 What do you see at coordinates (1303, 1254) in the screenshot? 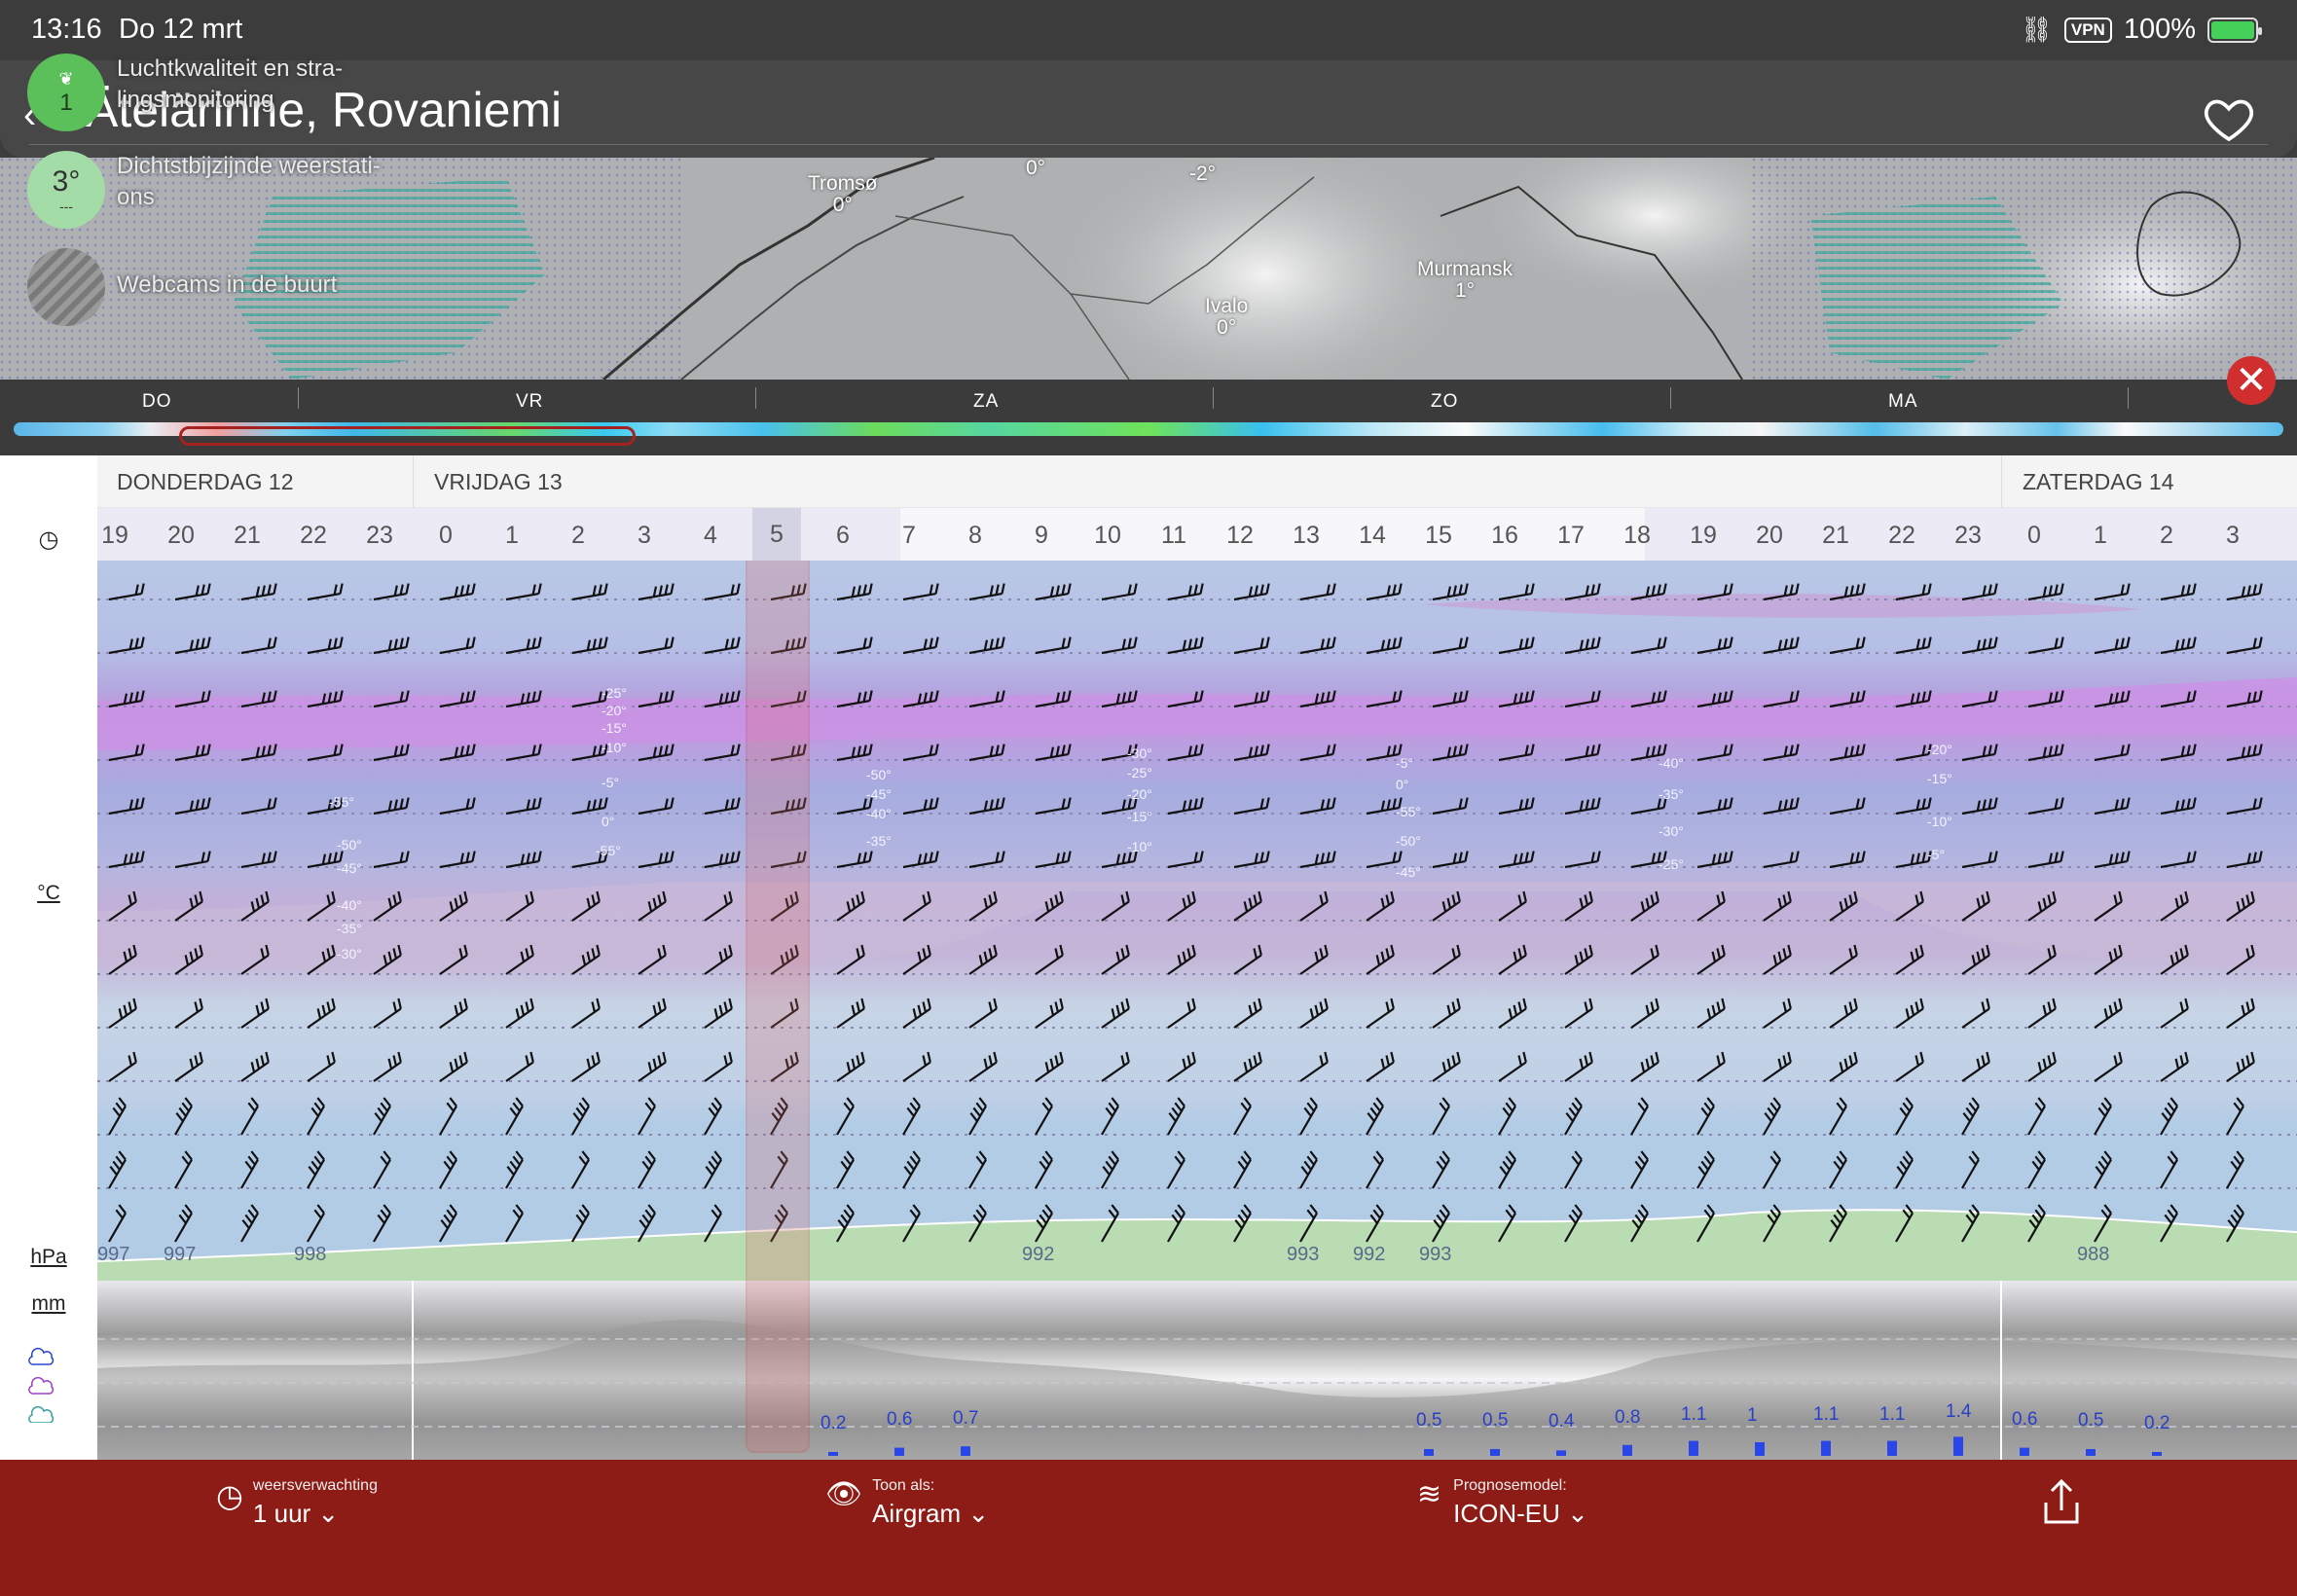
I see `pressure-label: 993` at bounding box center [1303, 1254].